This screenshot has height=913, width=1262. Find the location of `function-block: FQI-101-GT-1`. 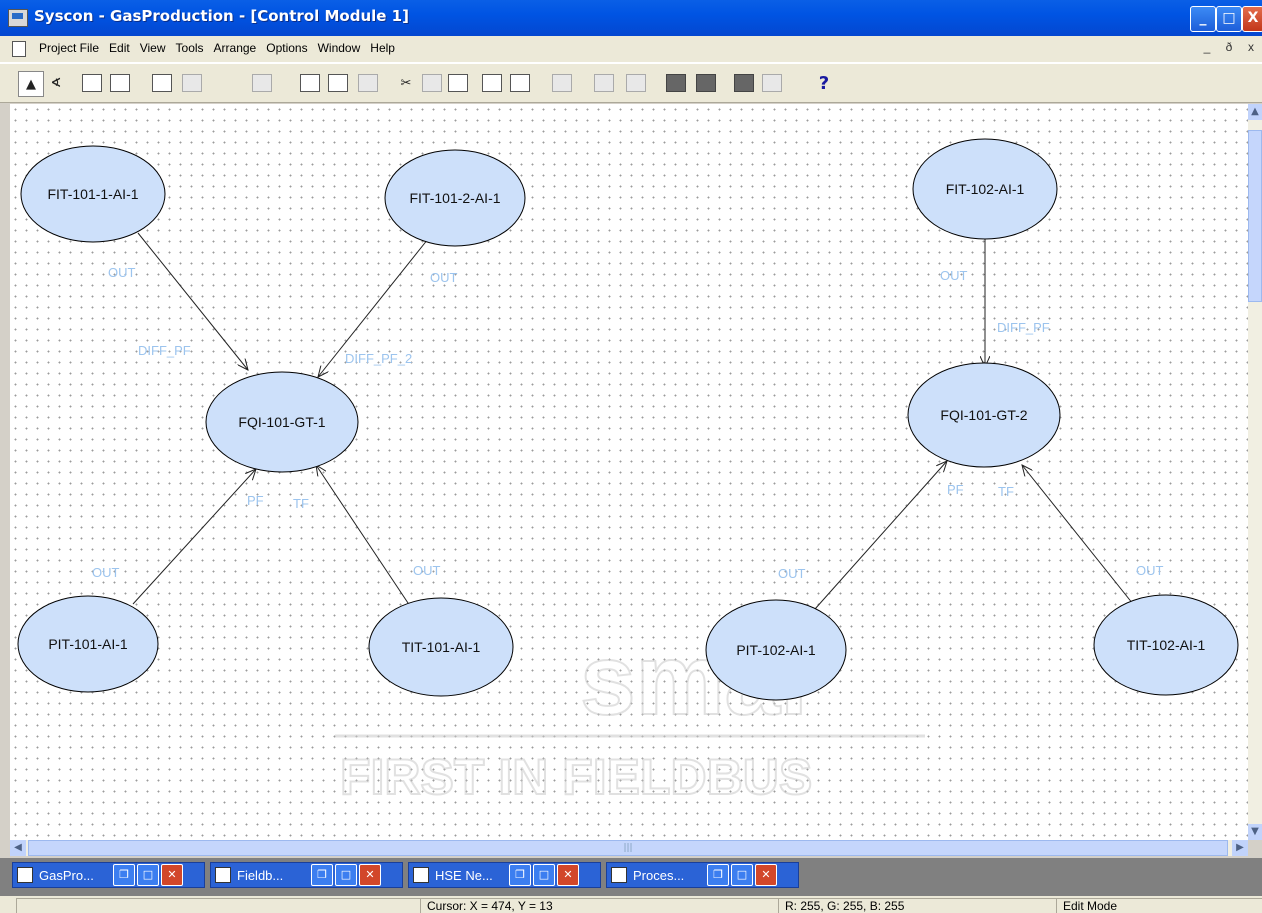

function-block: FQI-101-GT-1 is located at coordinates (282, 422).